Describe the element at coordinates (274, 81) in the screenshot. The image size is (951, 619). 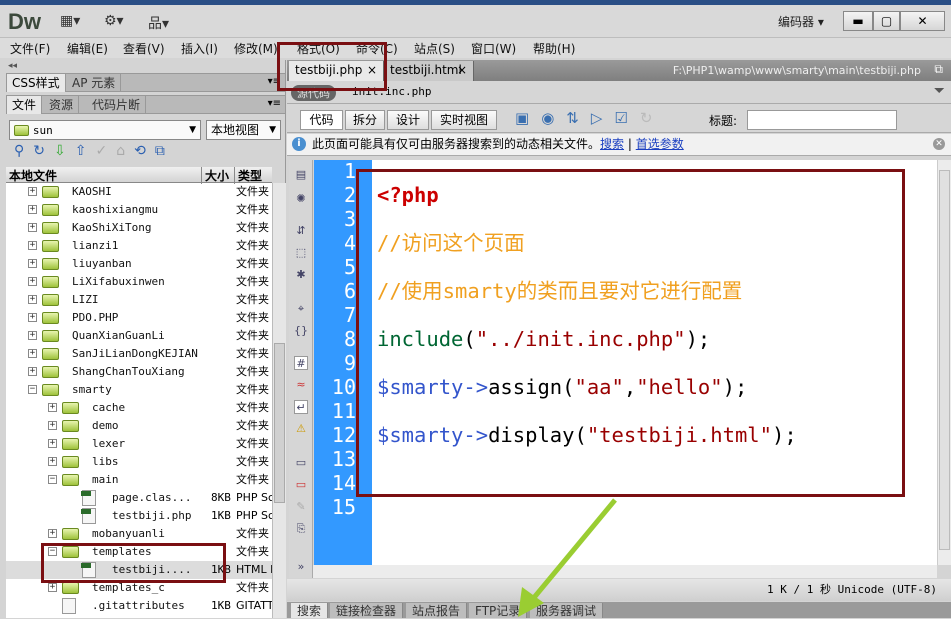
I see `panel-menu-icon: ▾≡` at that location.